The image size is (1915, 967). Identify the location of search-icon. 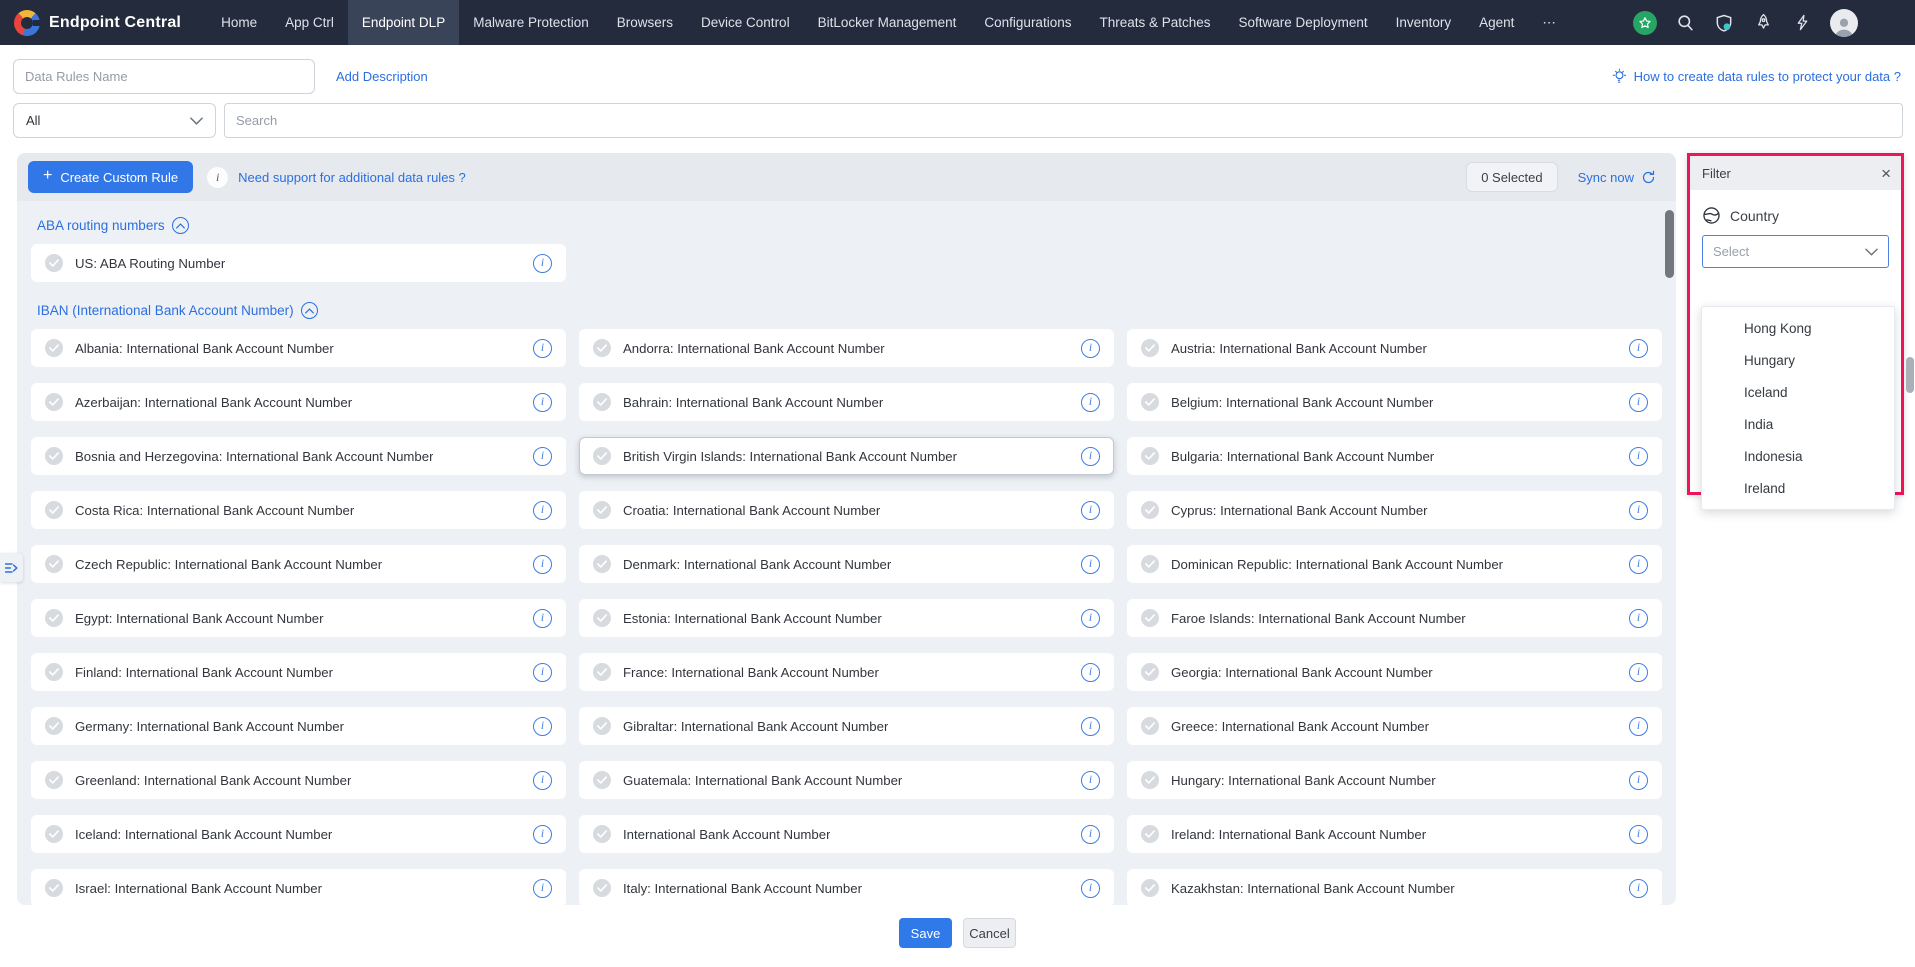
(1685, 23).